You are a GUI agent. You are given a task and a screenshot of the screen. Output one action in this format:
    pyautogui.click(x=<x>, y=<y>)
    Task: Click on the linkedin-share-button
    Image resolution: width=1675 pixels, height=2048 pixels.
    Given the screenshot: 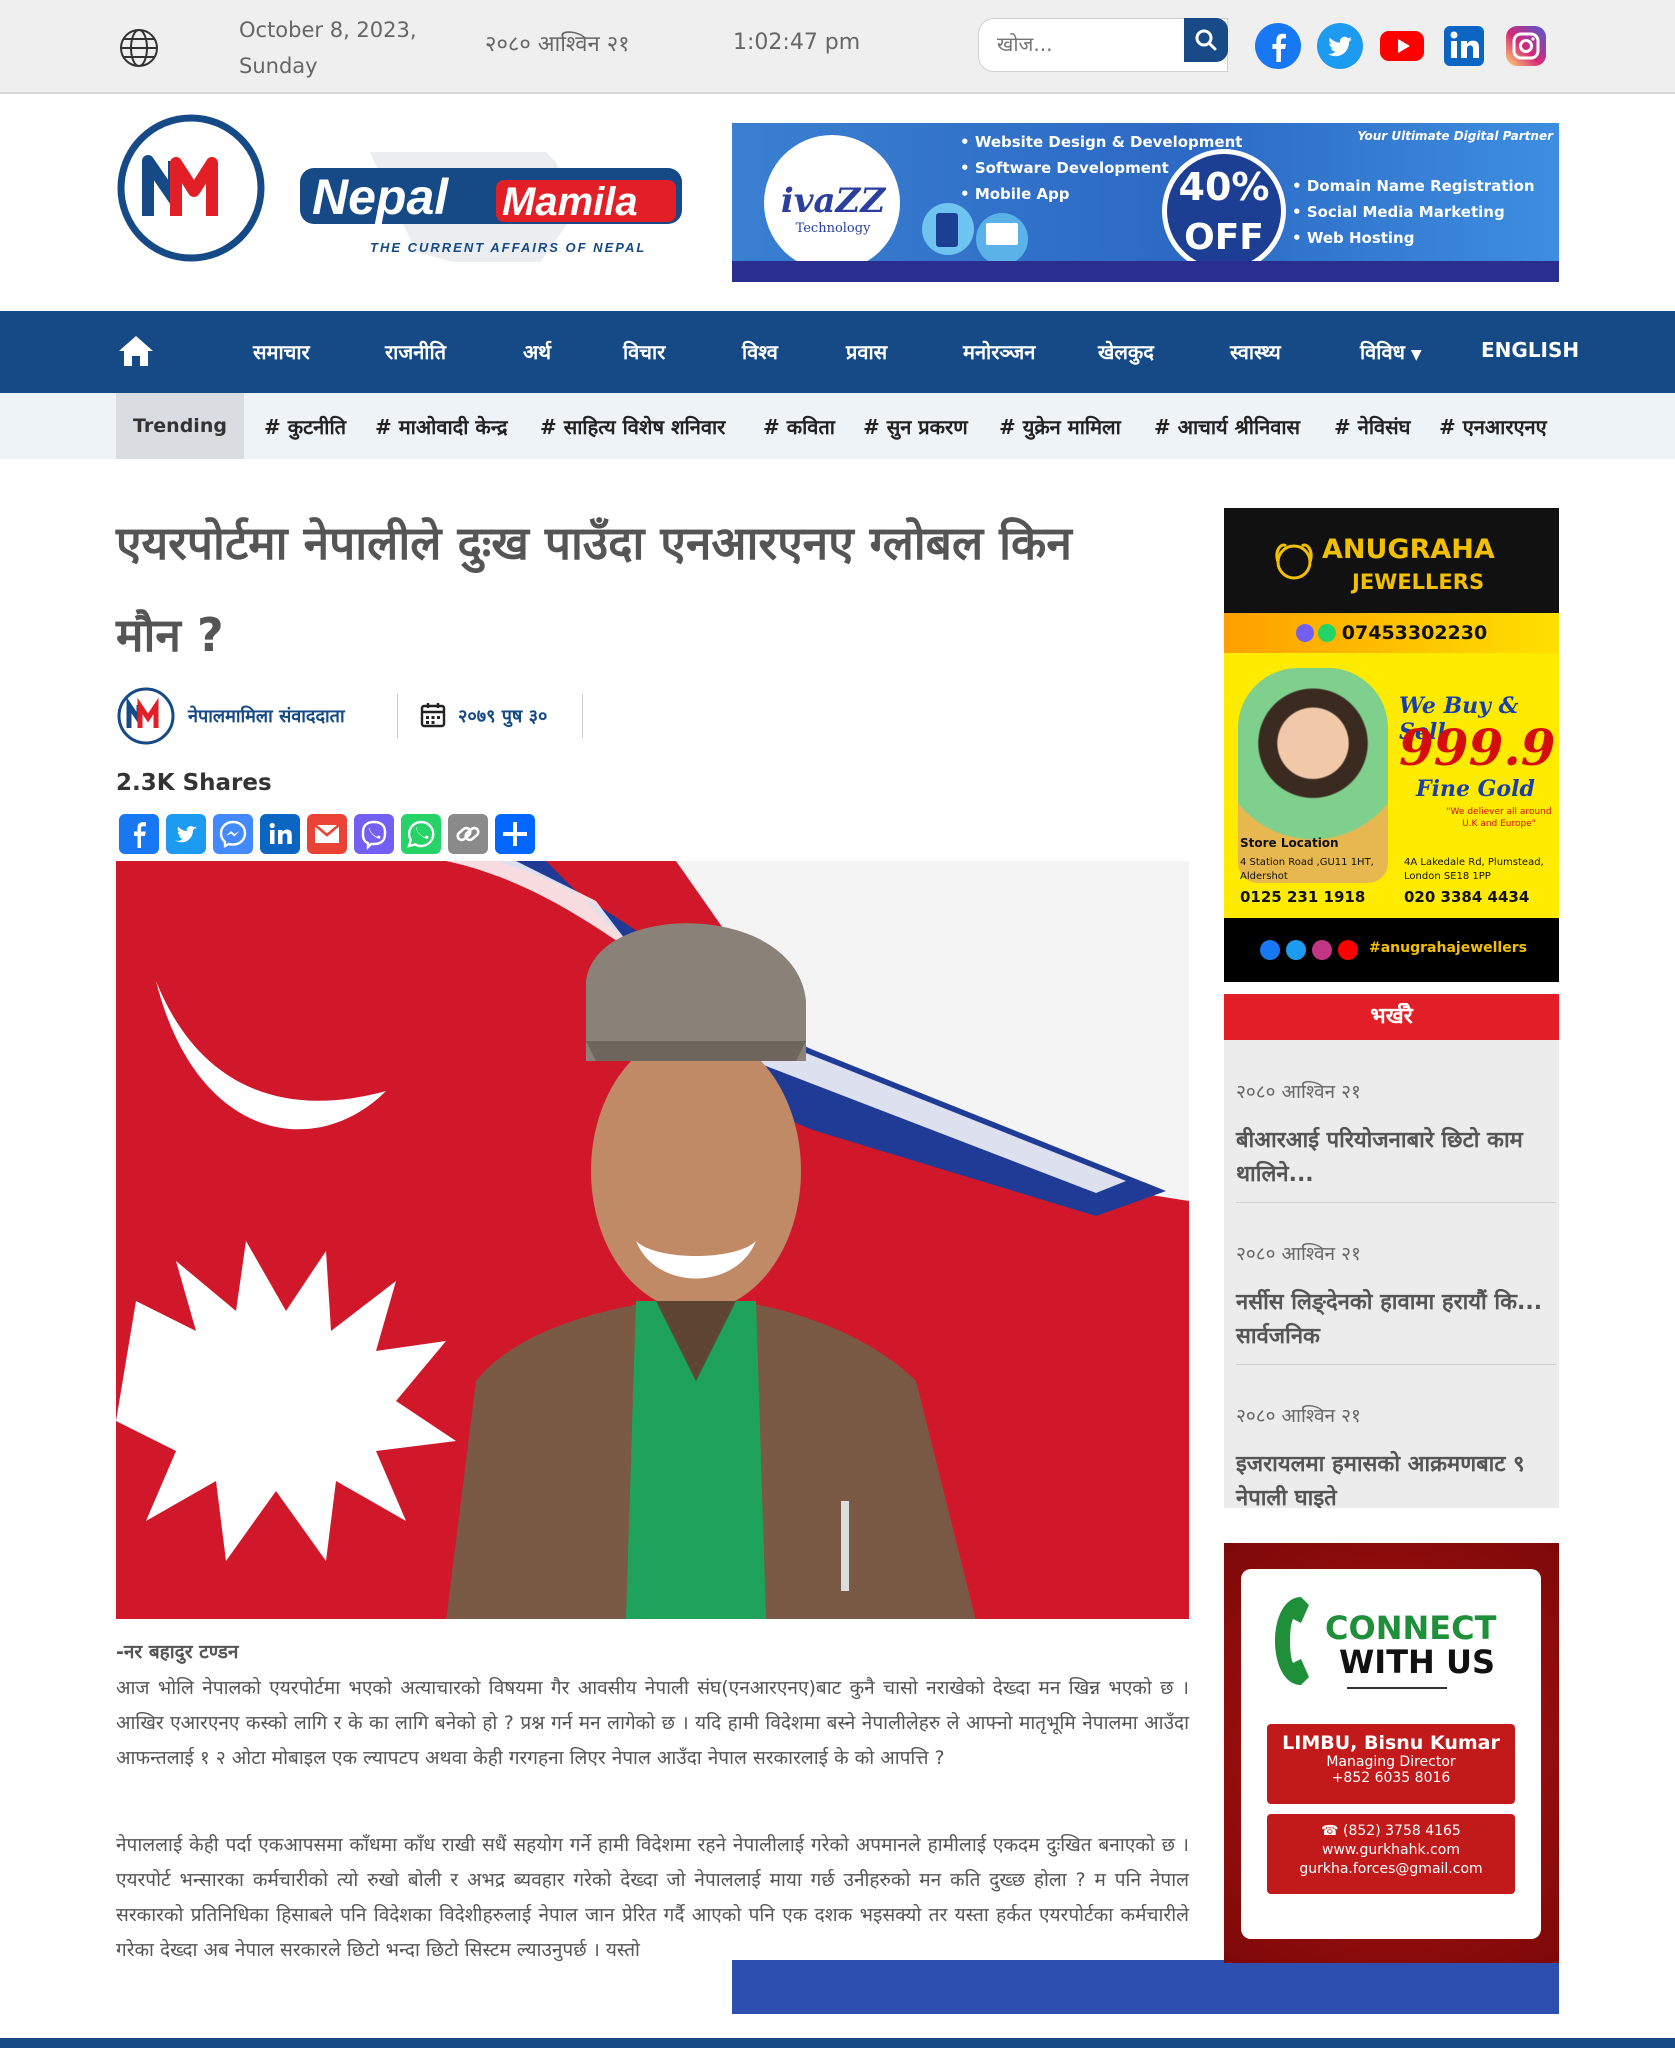 What is the action you would take?
    pyautogui.click(x=280, y=834)
    